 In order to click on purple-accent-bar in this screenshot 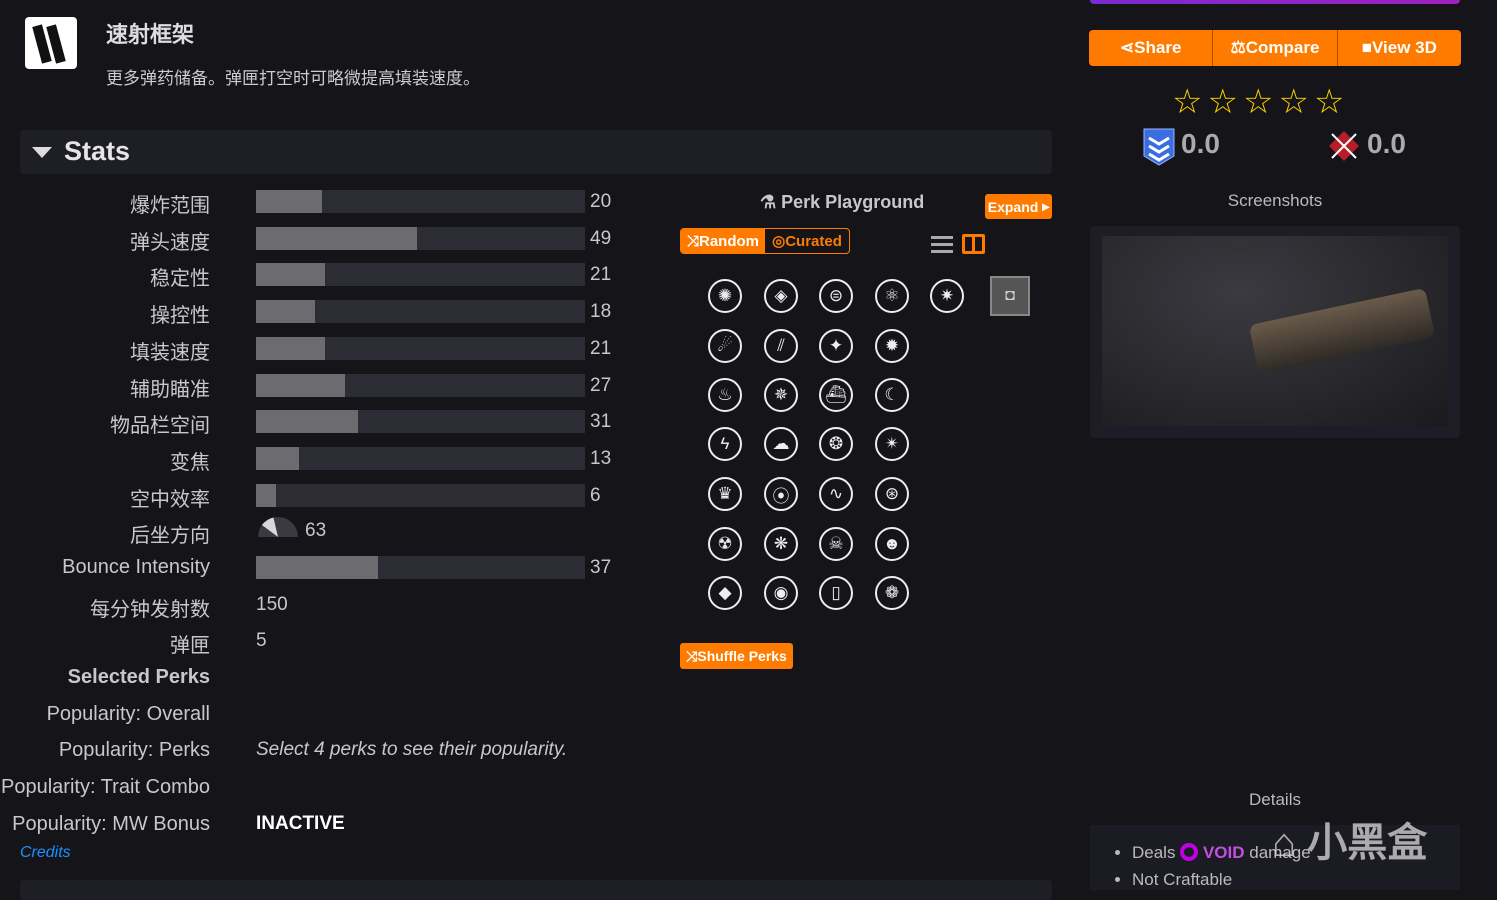, I will do `click(1275, 2)`.